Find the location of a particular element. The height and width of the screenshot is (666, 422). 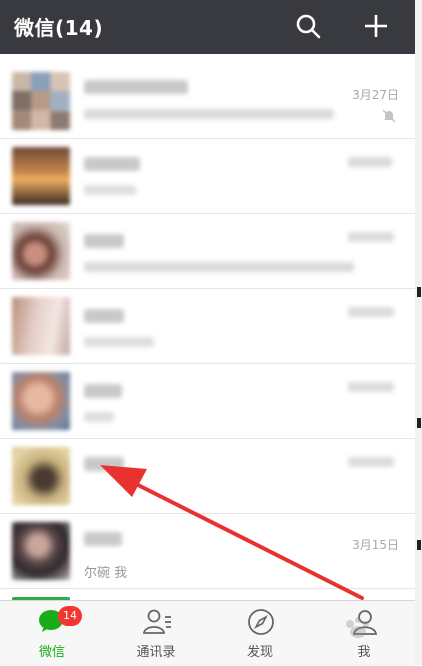

compass-icon is located at coordinates (261, 622).